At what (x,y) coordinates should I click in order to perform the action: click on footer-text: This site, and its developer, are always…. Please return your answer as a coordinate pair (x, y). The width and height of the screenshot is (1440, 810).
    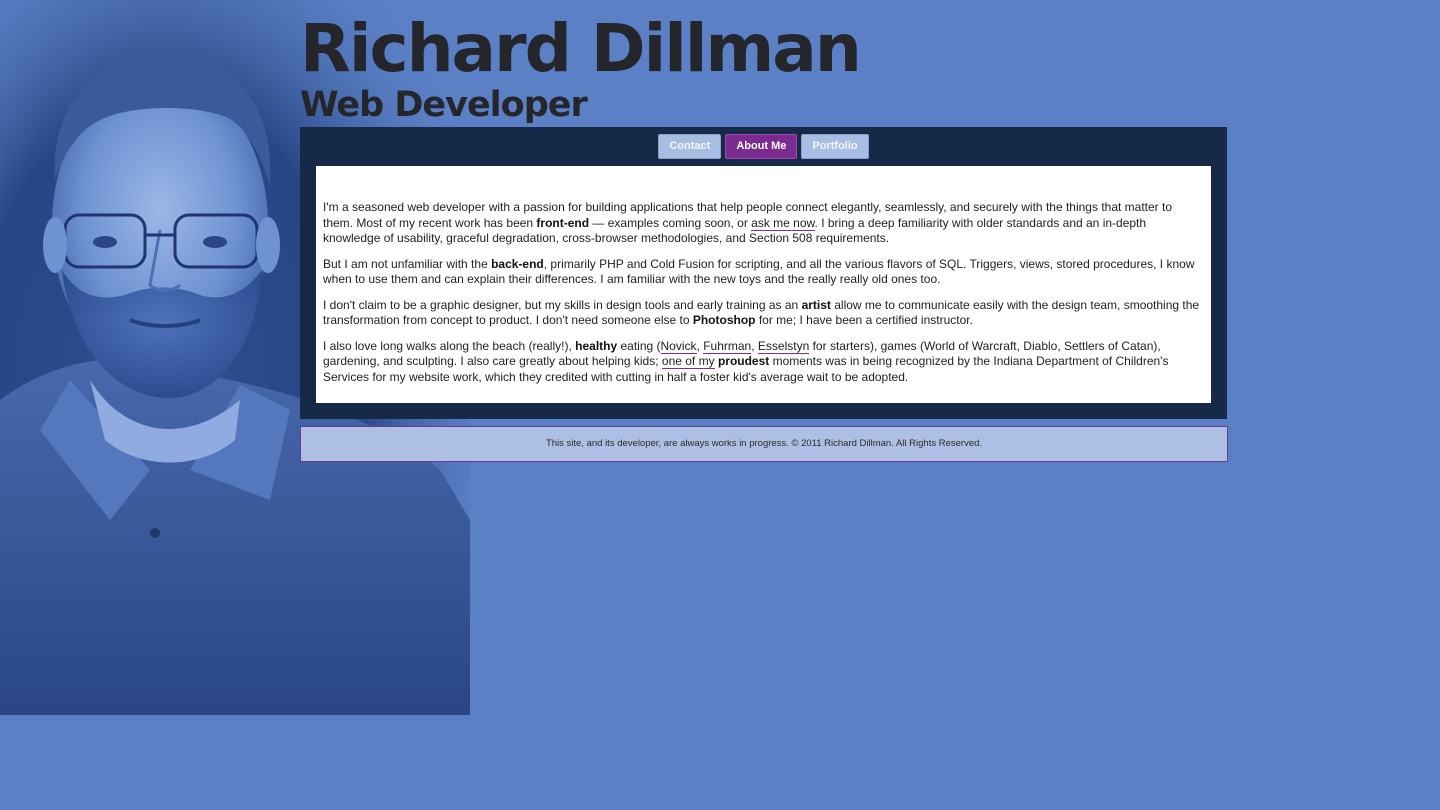
    Looking at the image, I should click on (764, 443).